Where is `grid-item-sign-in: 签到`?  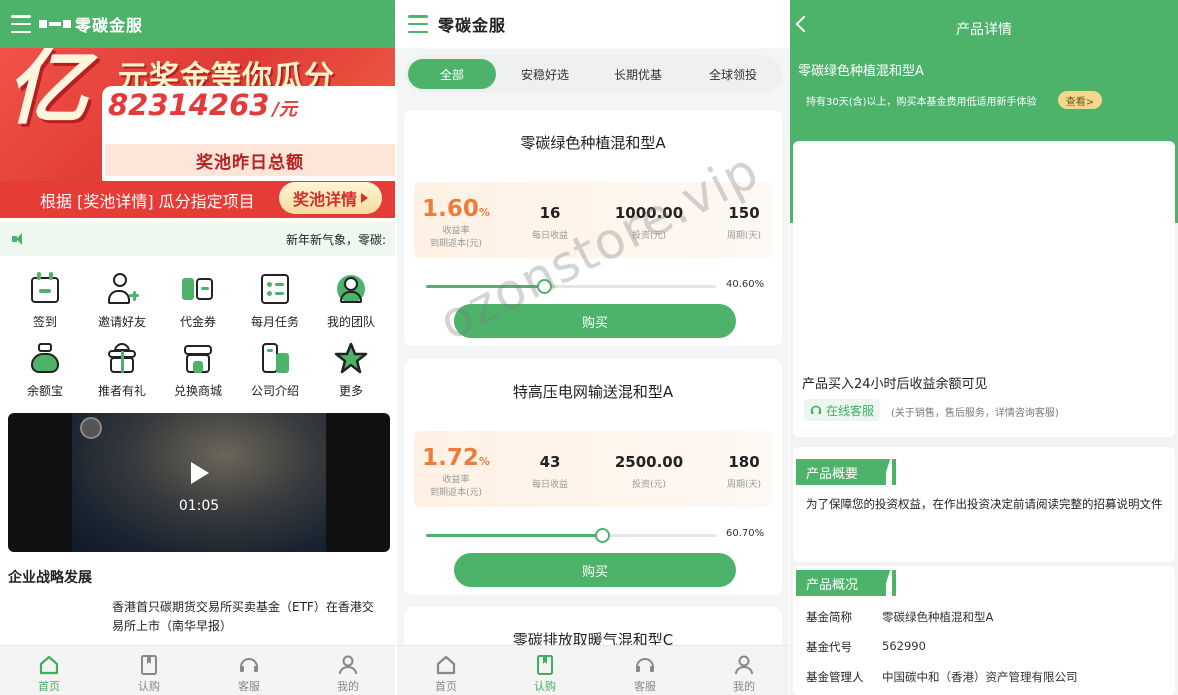
grid-item-sign-in: 签到 is located at coordinates (45, 301).